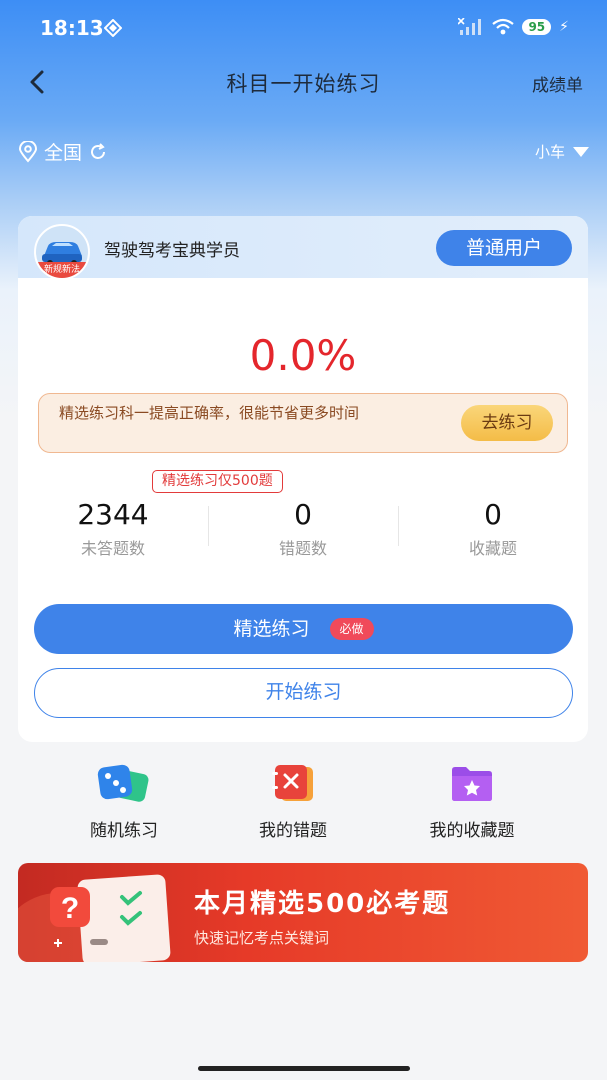  What do you see at coordinates (271, 629) in the screenshot?
I see `selected-practice-label: 精选练习` at bounding box center [271, 629].